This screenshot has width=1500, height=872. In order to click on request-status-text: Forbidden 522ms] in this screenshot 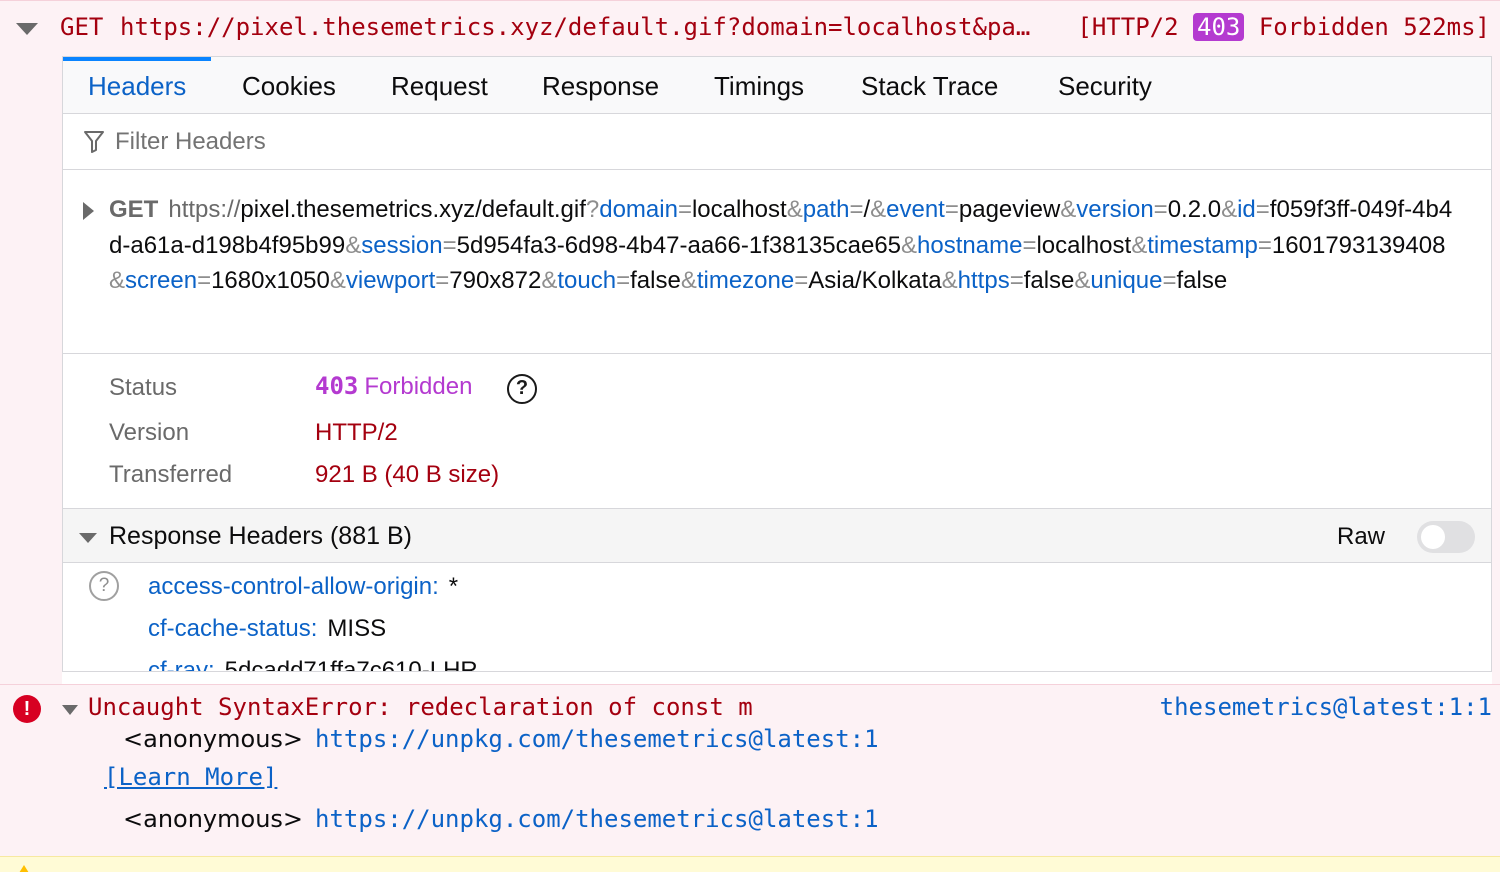, I will do `click(1374, 27)`.